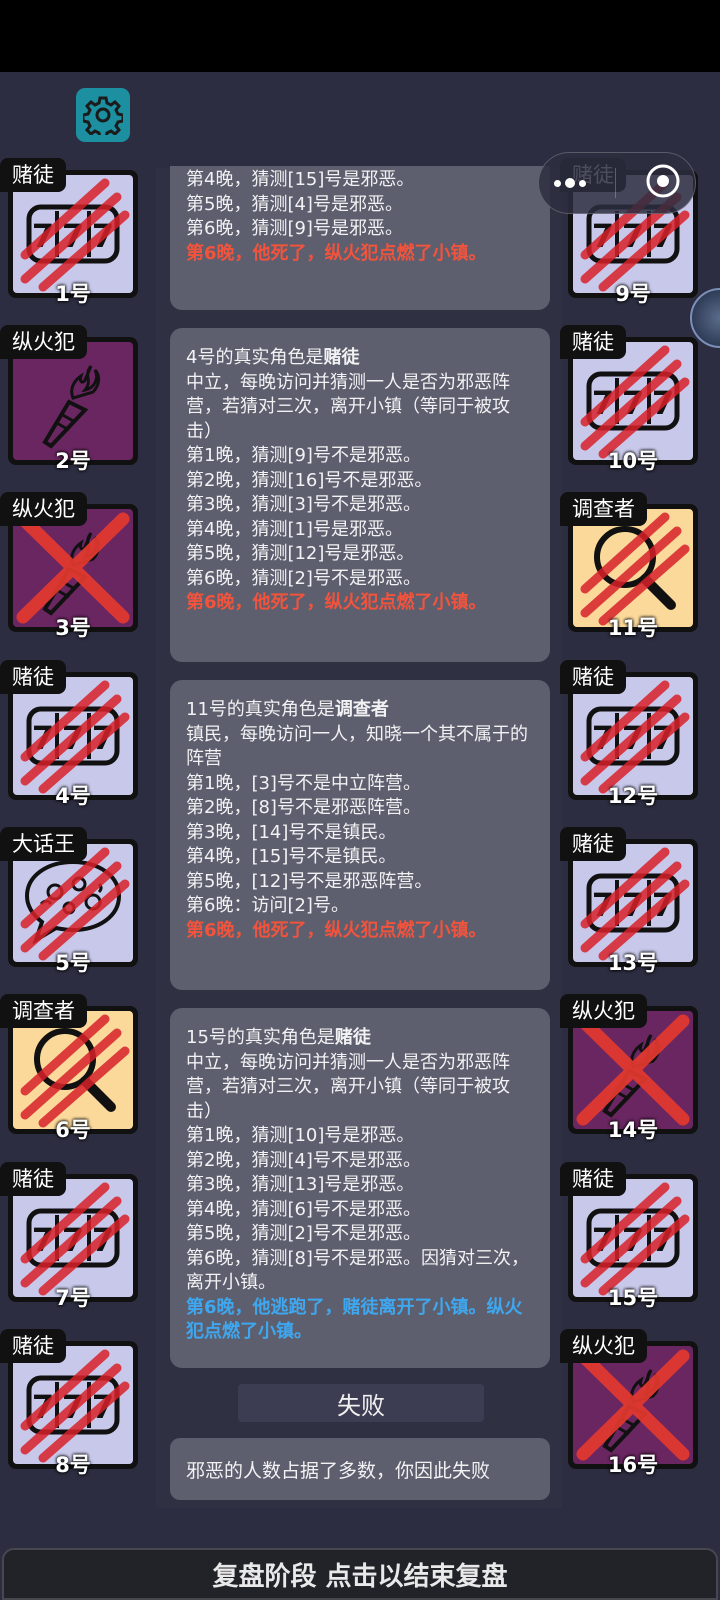 This screenshot has width=720, height=1600. I want to click on player-number: 3号, so click(73, 628).